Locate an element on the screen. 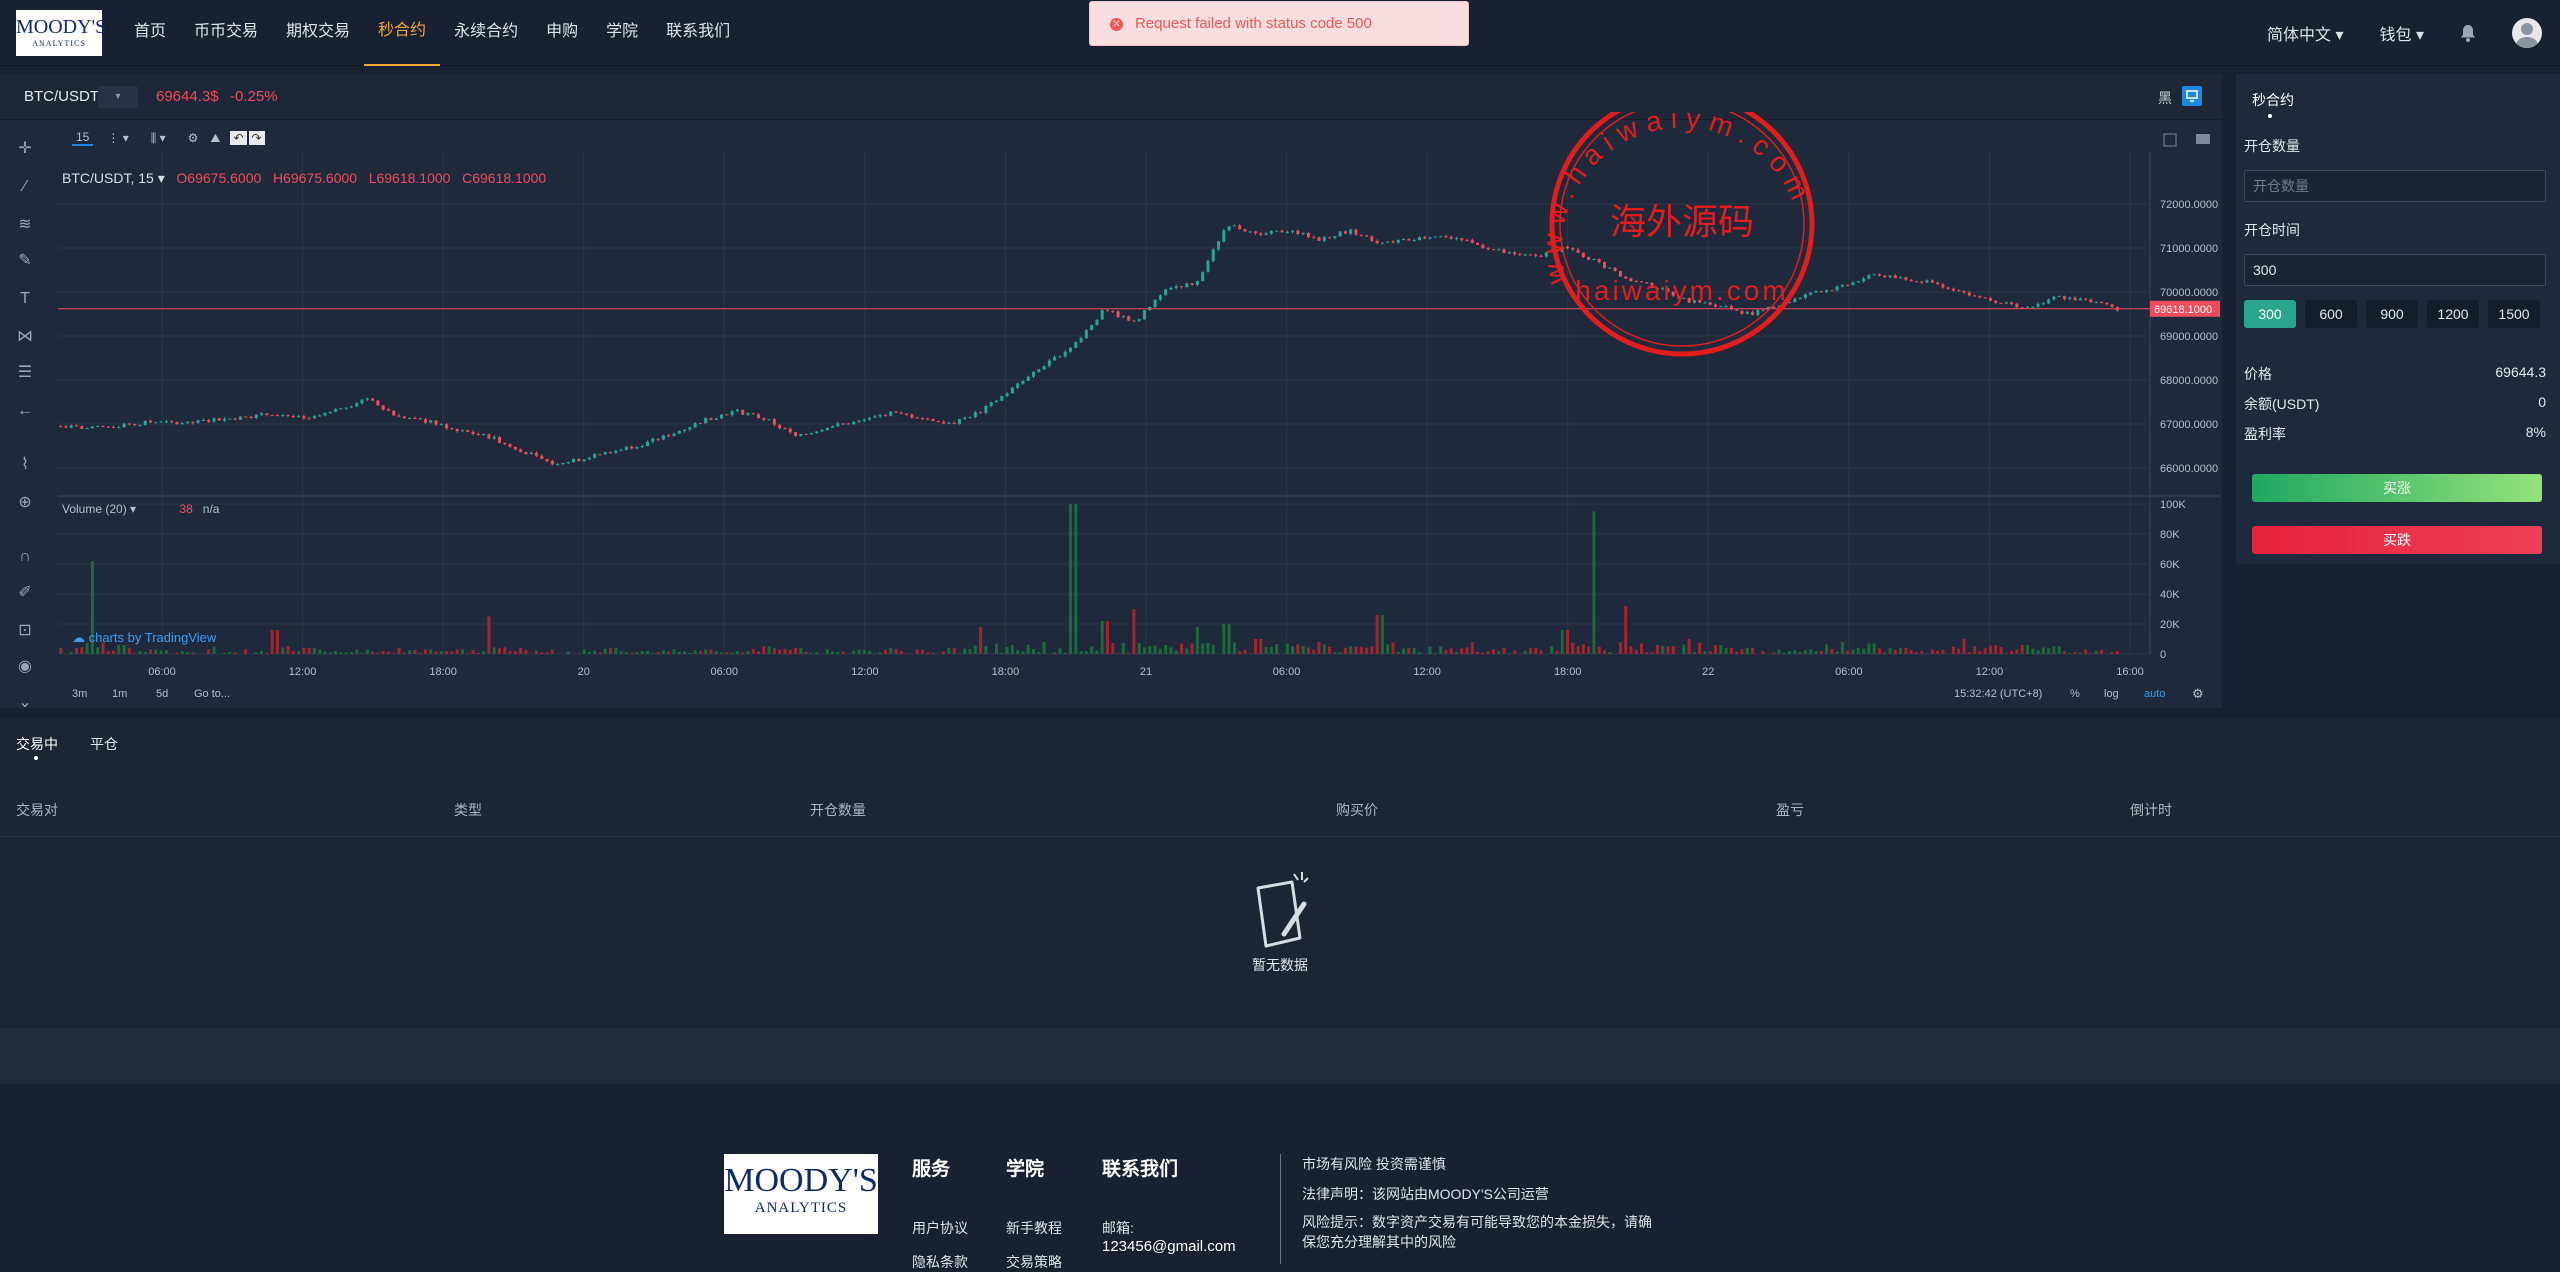 The image size is (2560, 1272). nav-academy: 学院 is located at coordinates (622, 33).